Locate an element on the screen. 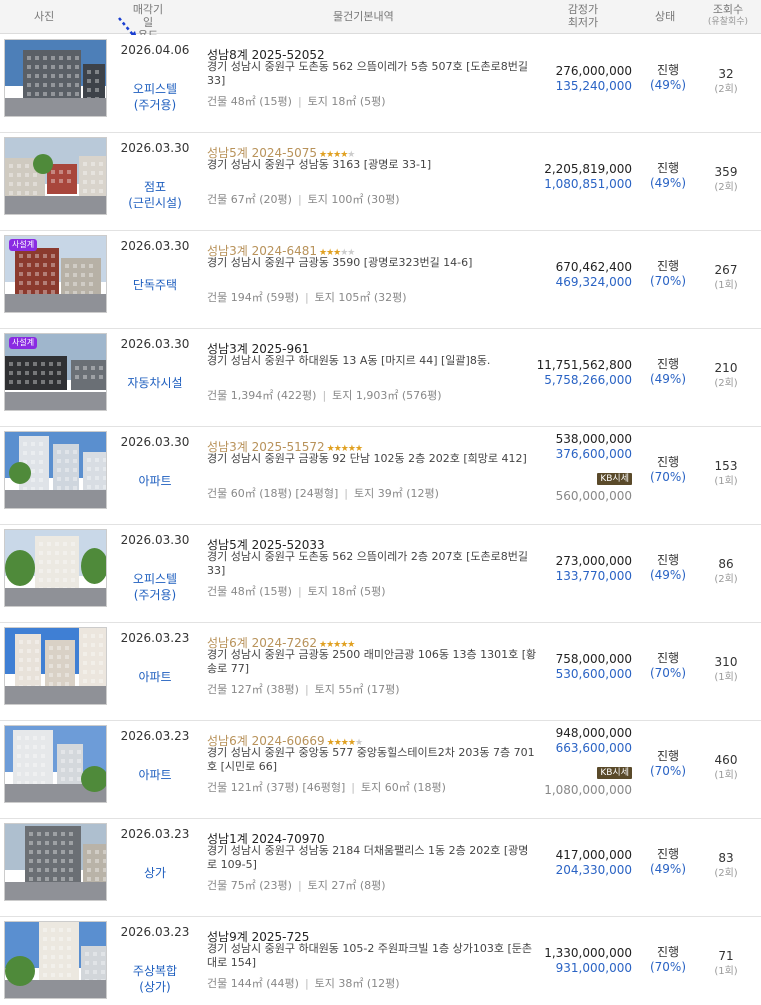  view-count: 460 (1회) is located at coordinates (726, 768).